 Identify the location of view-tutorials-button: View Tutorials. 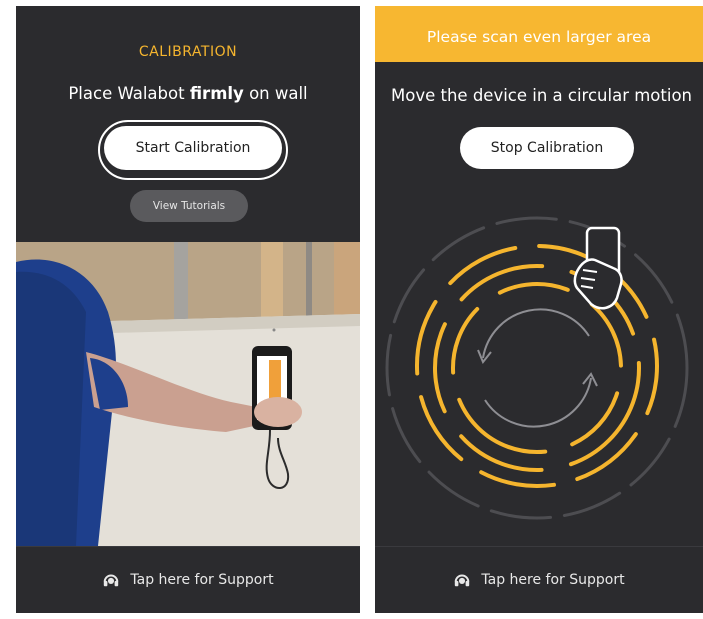
(189, 206).